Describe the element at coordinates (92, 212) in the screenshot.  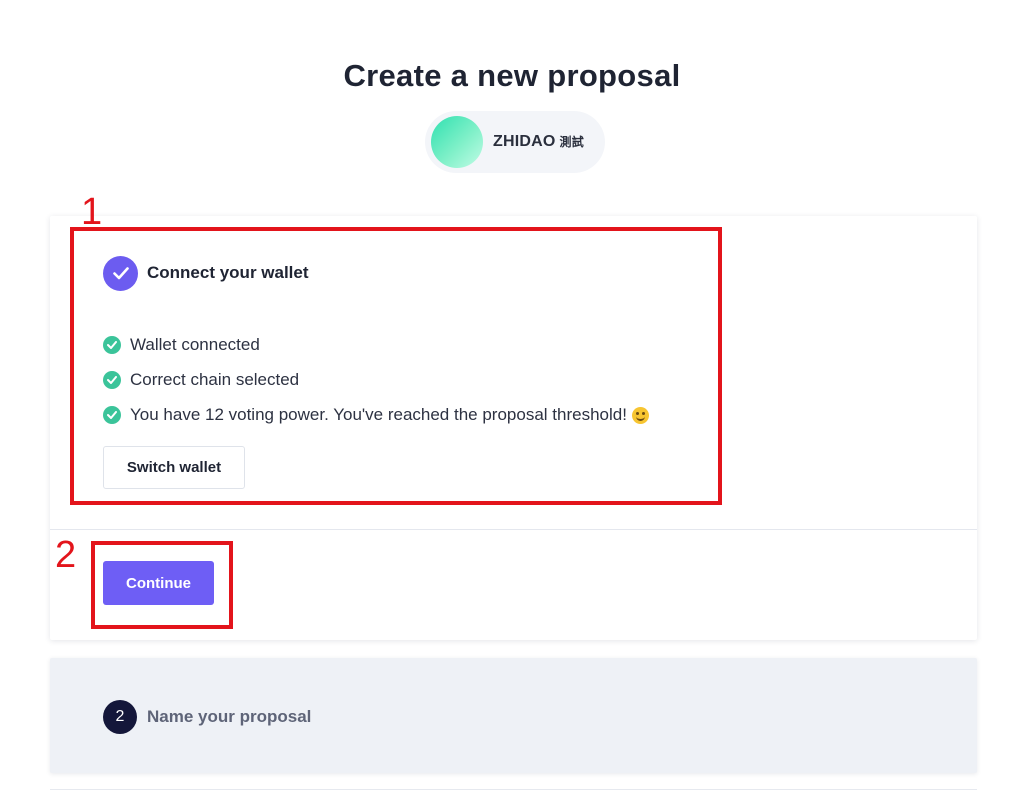
I see `annotation-label-1: 1` at that location.